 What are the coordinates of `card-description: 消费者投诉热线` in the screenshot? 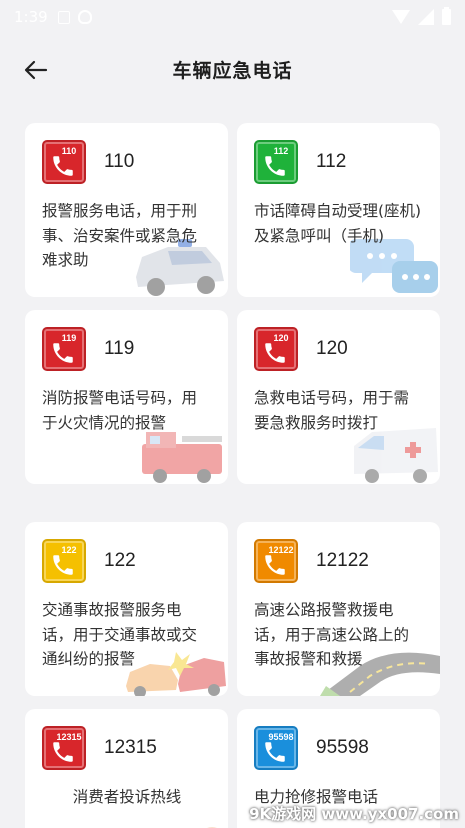 It's located at (127, 797).